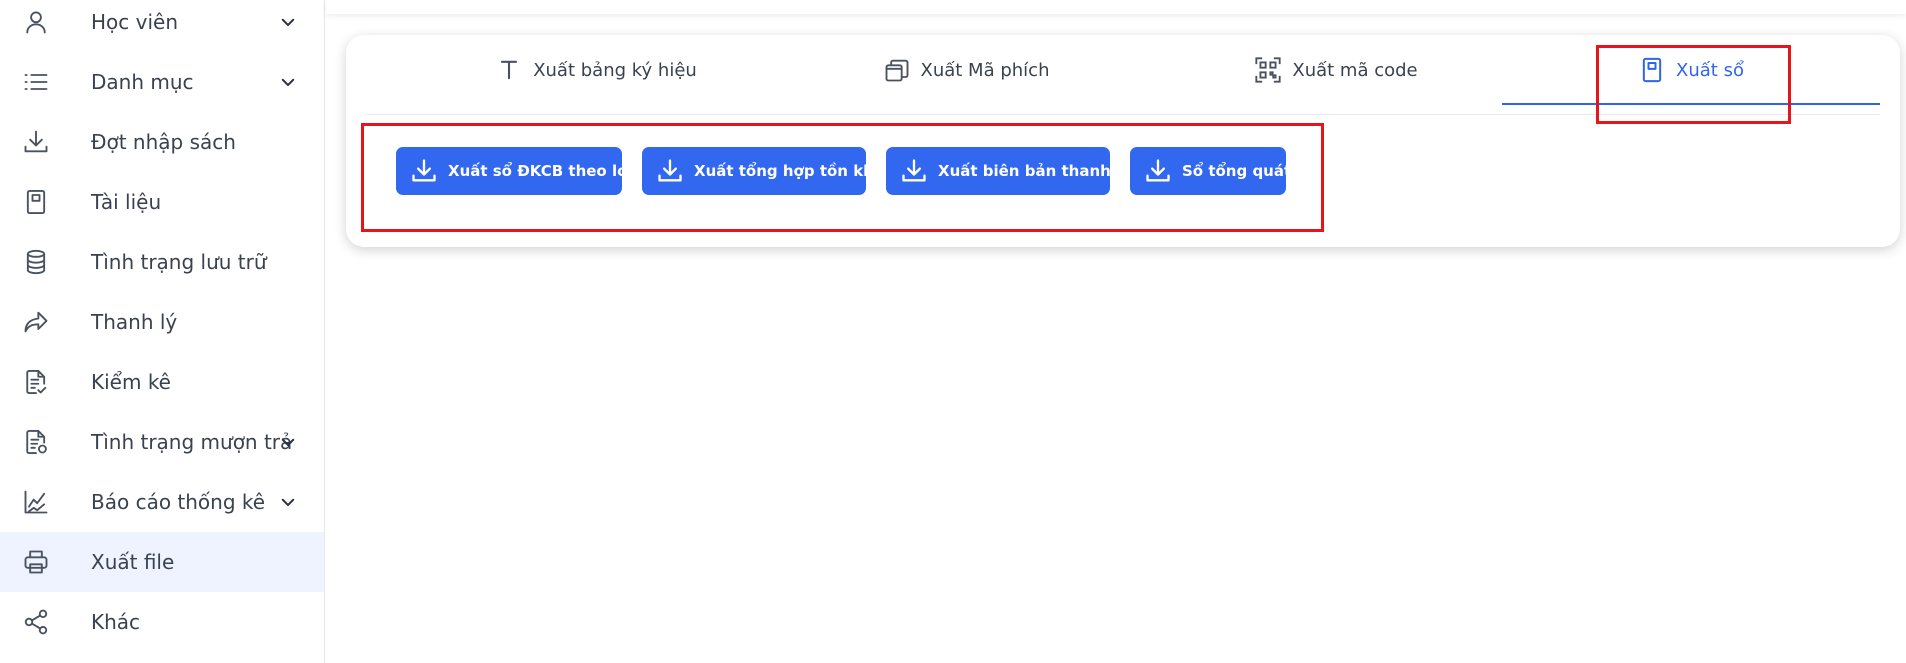 This screenshot has height=663, width=1906. What do you see at coordinates (126, 202) in the screenshot?
I see `sidebar-item-label: Tài liệu` at bounding box center [126, 202].